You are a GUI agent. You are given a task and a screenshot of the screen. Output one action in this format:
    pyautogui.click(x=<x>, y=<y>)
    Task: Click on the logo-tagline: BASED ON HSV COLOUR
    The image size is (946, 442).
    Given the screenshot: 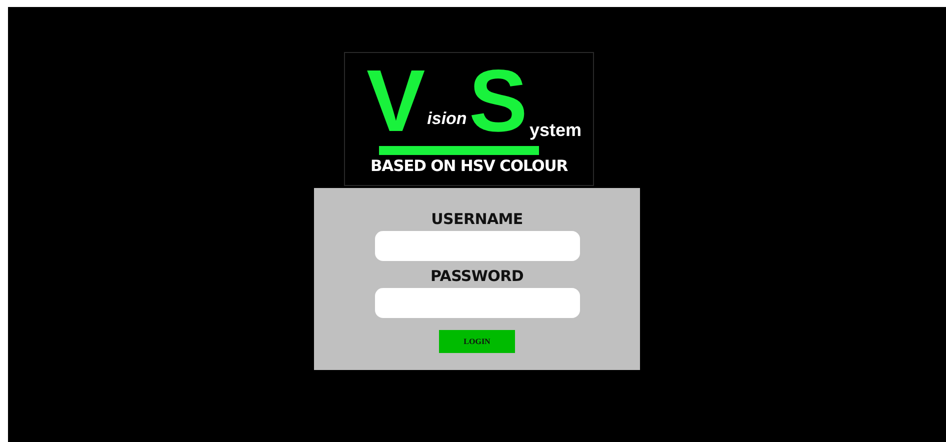 What is the action you would take?
    pyautogui.click(x=469, y=166)
    